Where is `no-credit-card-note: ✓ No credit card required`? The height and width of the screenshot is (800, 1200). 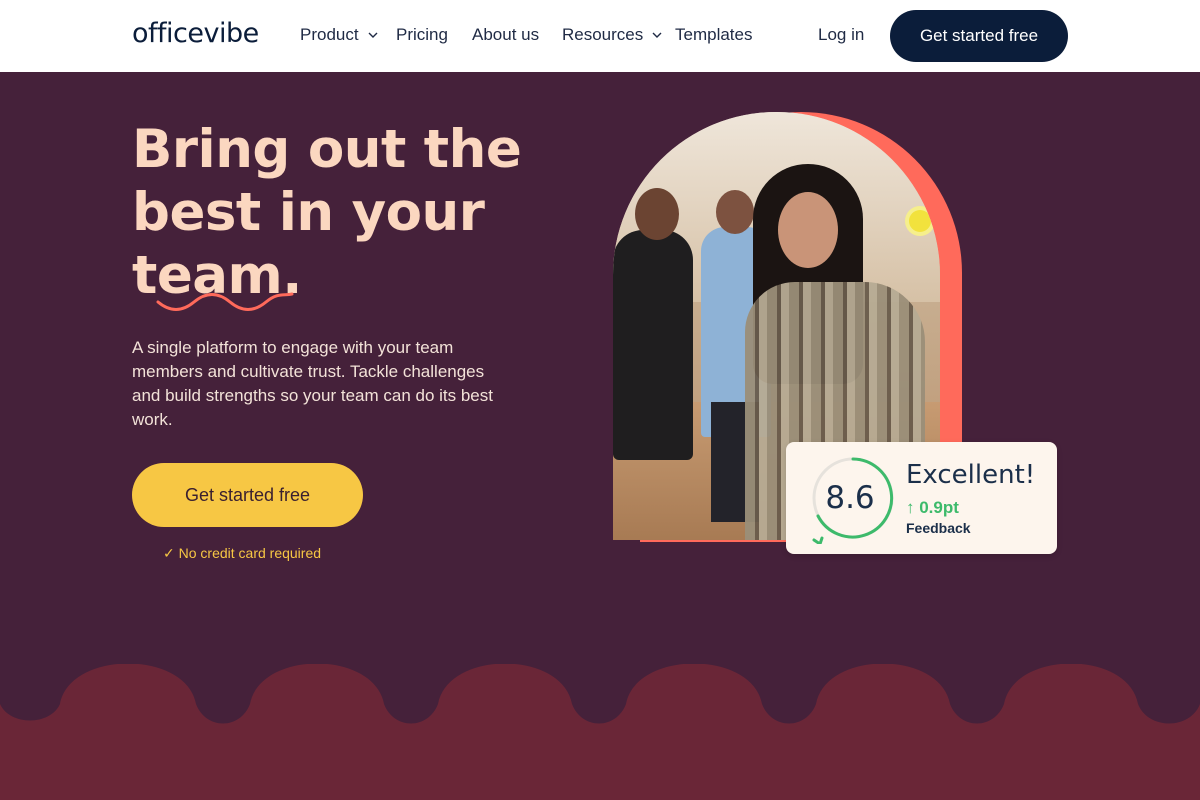 no-credit-card-note: ✓ No credit card required is located at coordinates (242, 553).